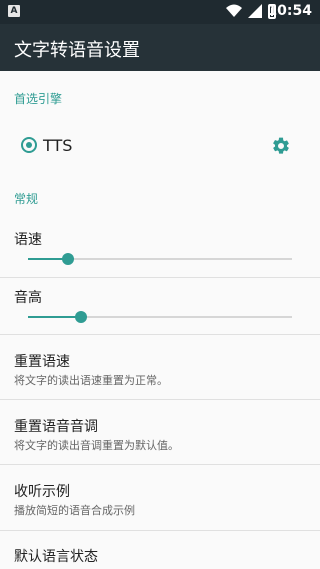 The image size is (320, 569). Describe the element at coordinates (28, 298) in the screenshot. I see `pitch-label: 音高` at that location.